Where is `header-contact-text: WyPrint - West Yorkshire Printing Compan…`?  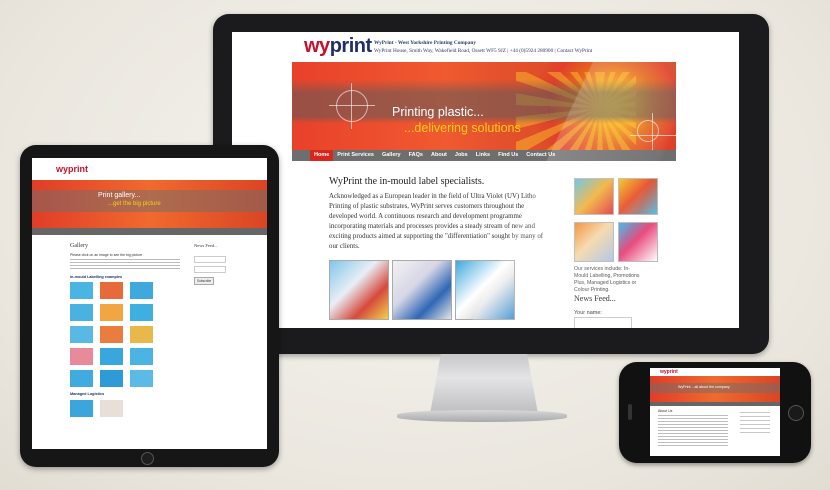 header-contact-text: WyPrint - West Yorkshire Printing Compan… is located at coordinates (483, 47).